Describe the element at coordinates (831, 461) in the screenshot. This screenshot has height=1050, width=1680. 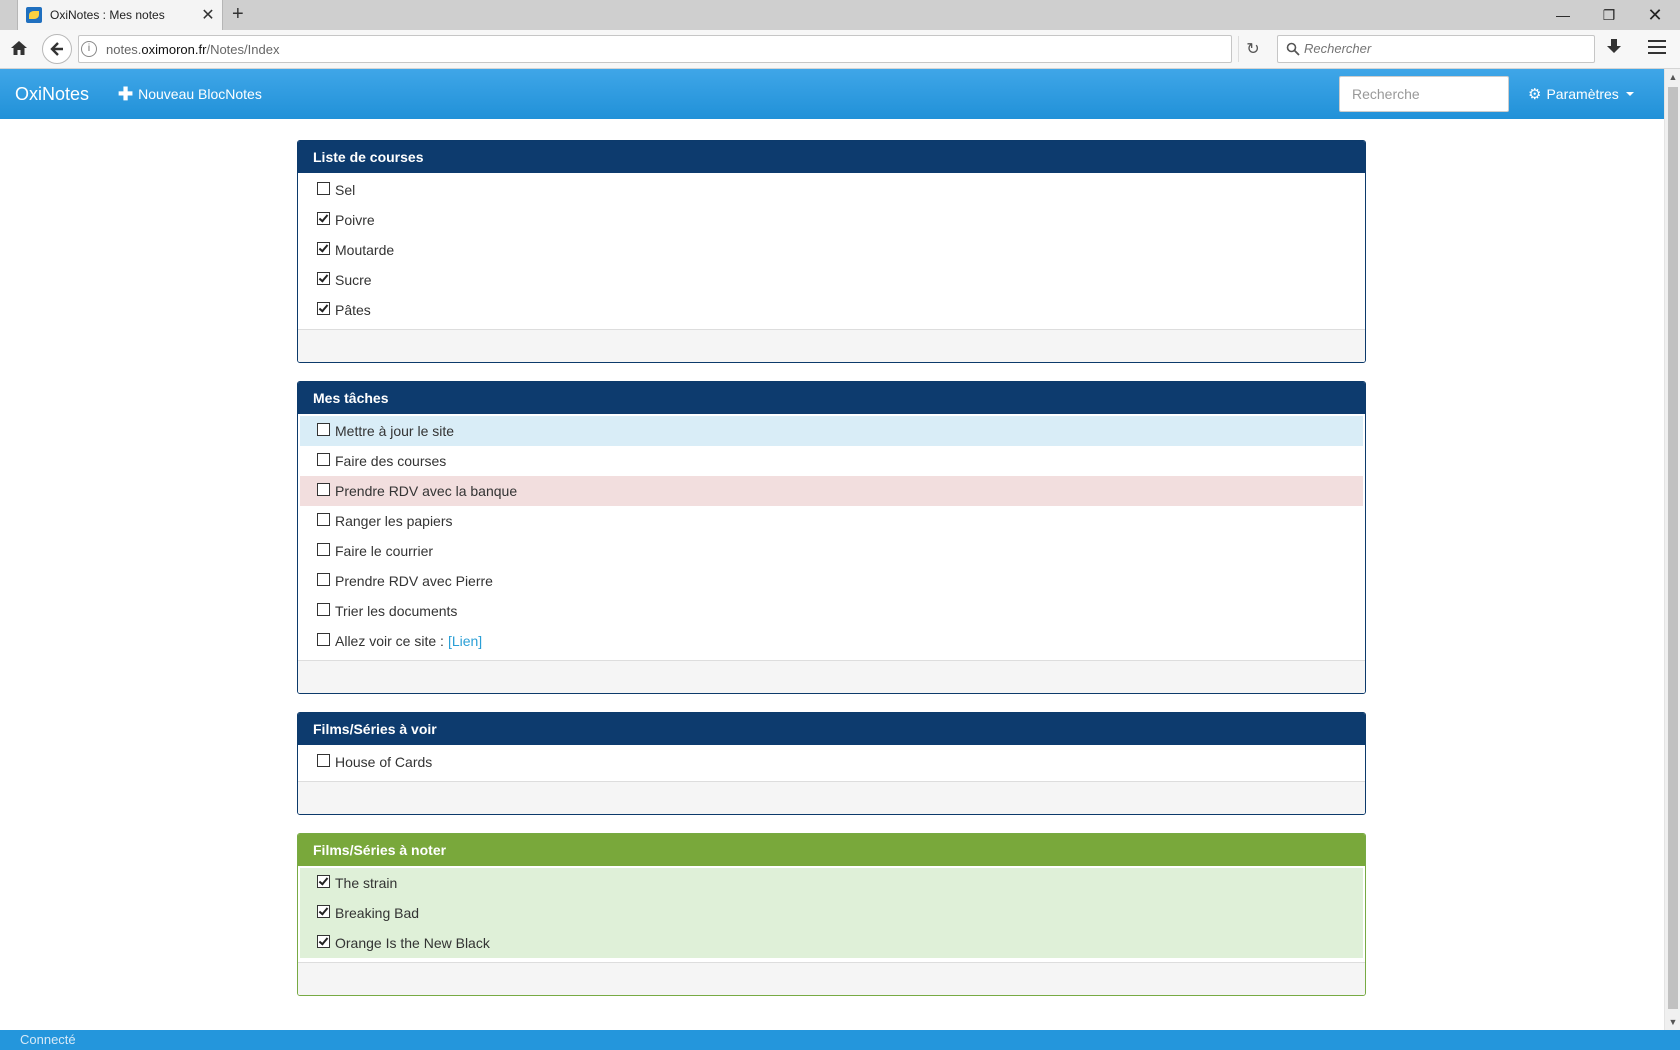
I see `list-item: Faire des courses` at that location.